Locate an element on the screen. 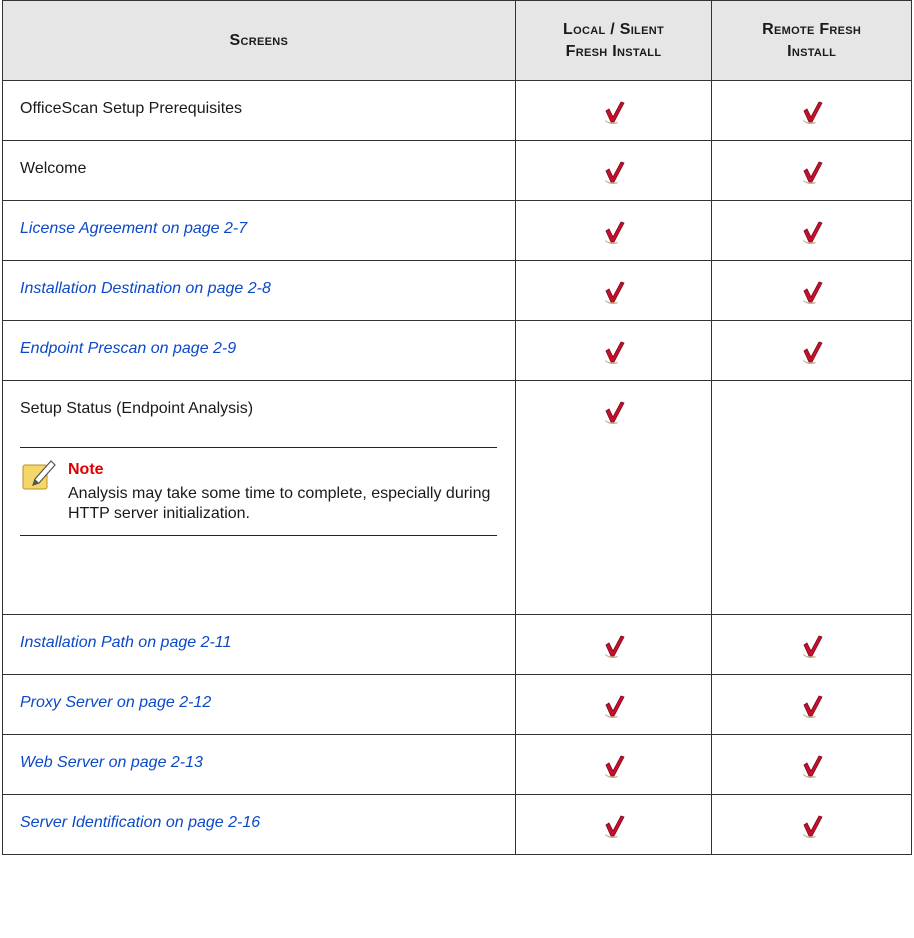 Image resolution: width=914 pixels, height=938 pixels. screen-cell: Proxy Server on page 2-12 is located at coordinates (259, 704).